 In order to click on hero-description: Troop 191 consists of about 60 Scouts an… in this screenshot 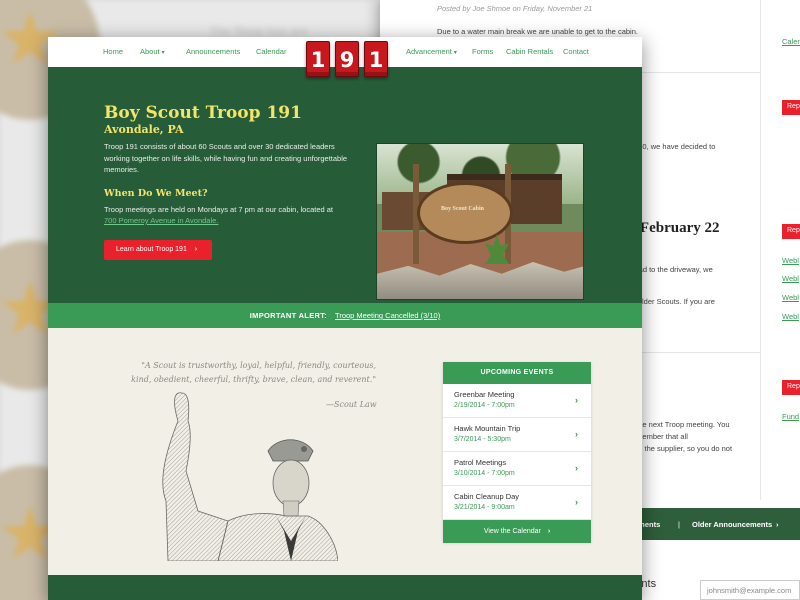, I will do `click(226, 158)`.